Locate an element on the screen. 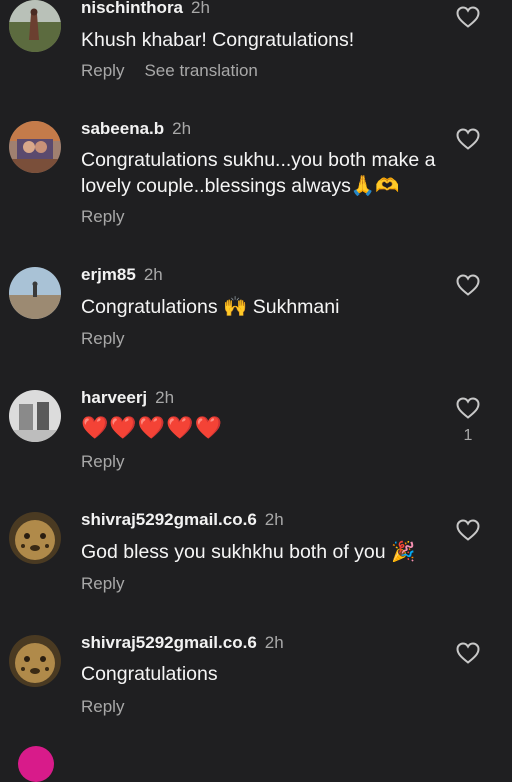 Image resolution: width=512 pixels, height=782 pixels. comment-username: harveerj 2h is located at coordinates (127, 398).